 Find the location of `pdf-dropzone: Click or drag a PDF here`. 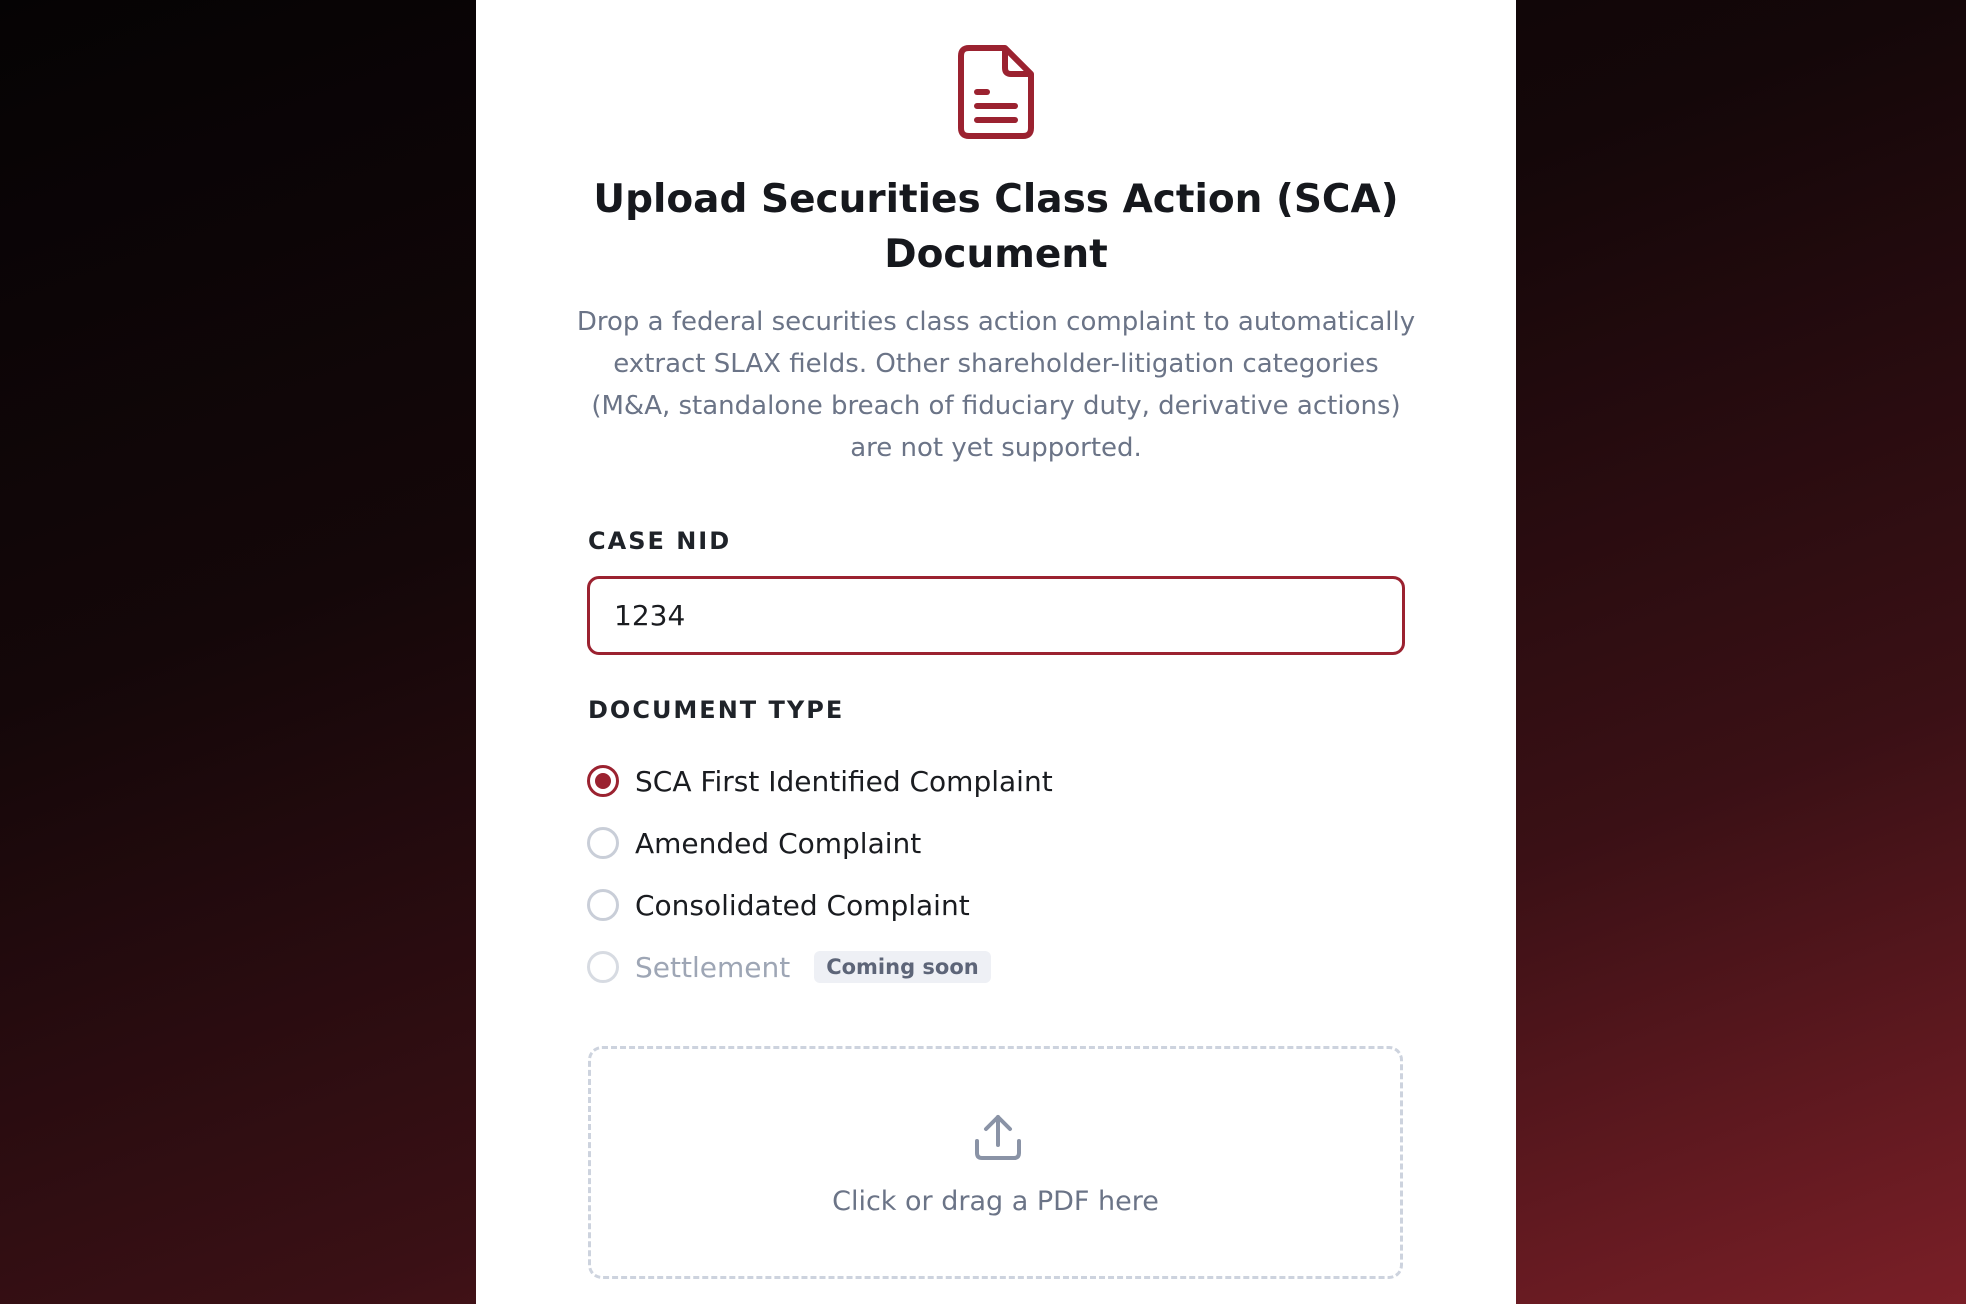

pdf-dropzone: Click or drag a PDF here is located at coordinates (995, 1162).